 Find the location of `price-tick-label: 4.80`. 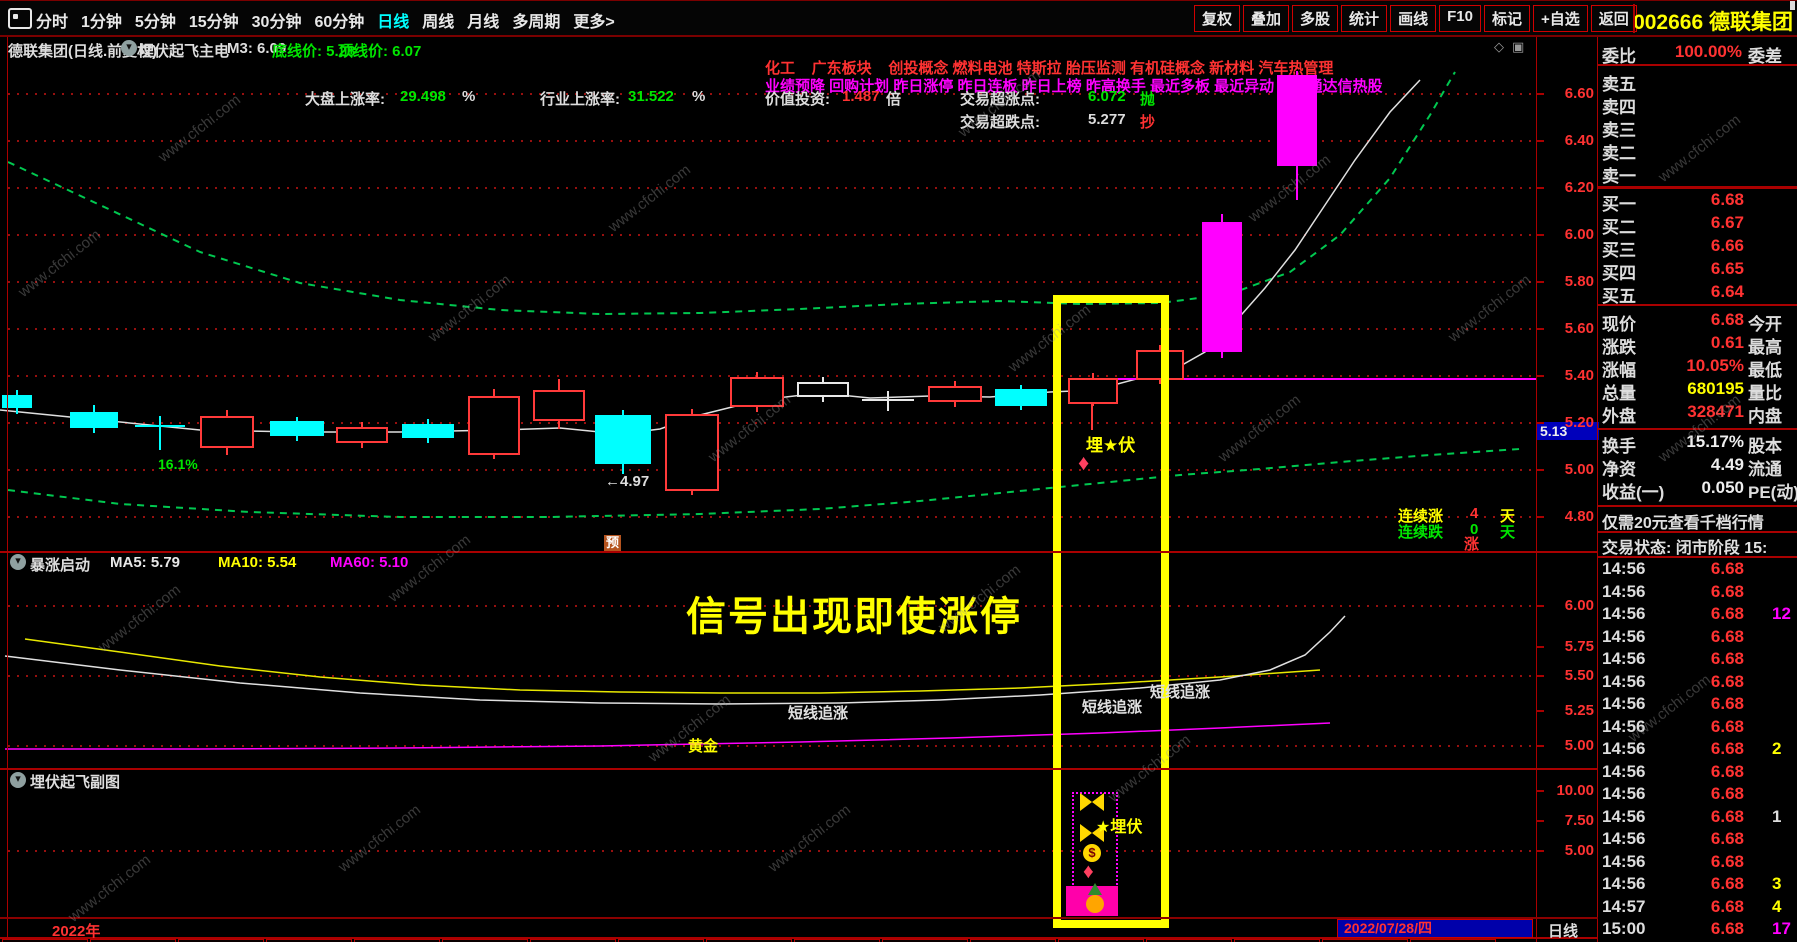

price-tick-label: 4.80 is located at coordinates (1579, 516).